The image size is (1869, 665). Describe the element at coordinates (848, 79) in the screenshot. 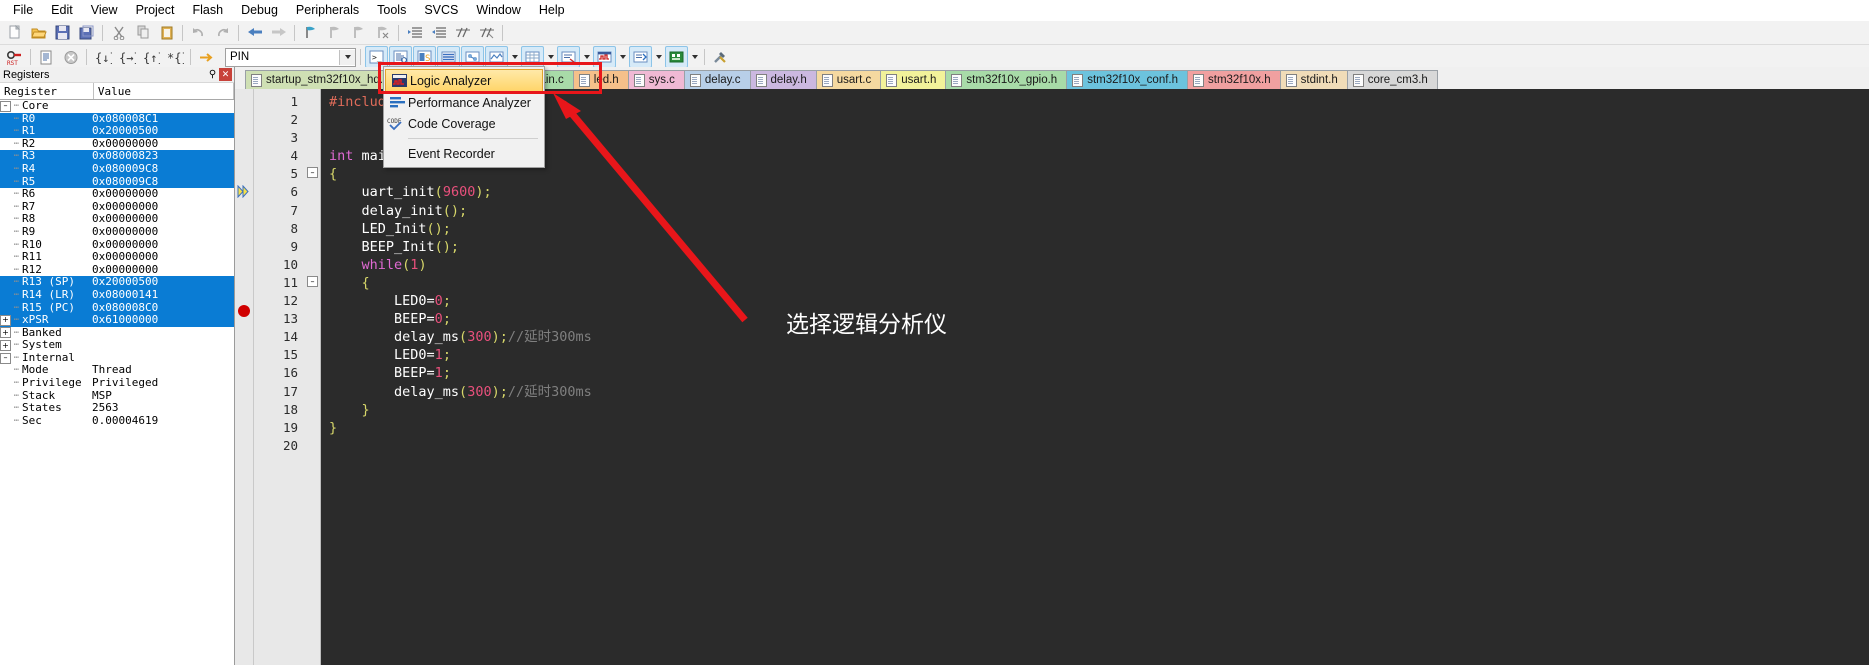

I see `editor-tab-usart-c: usart.c` at that location.